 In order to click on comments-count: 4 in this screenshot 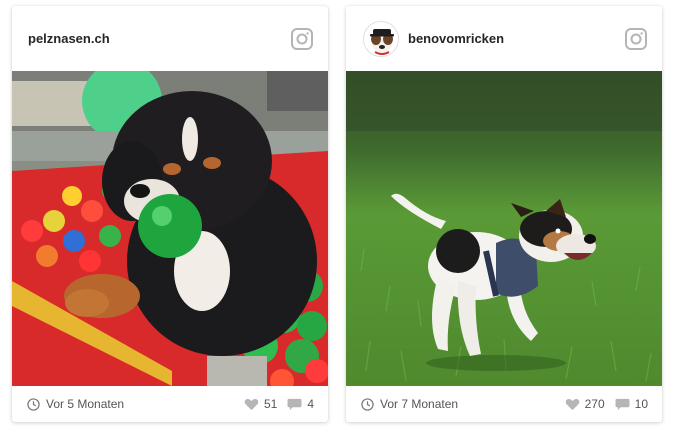, I will do `click(300, 404)`.